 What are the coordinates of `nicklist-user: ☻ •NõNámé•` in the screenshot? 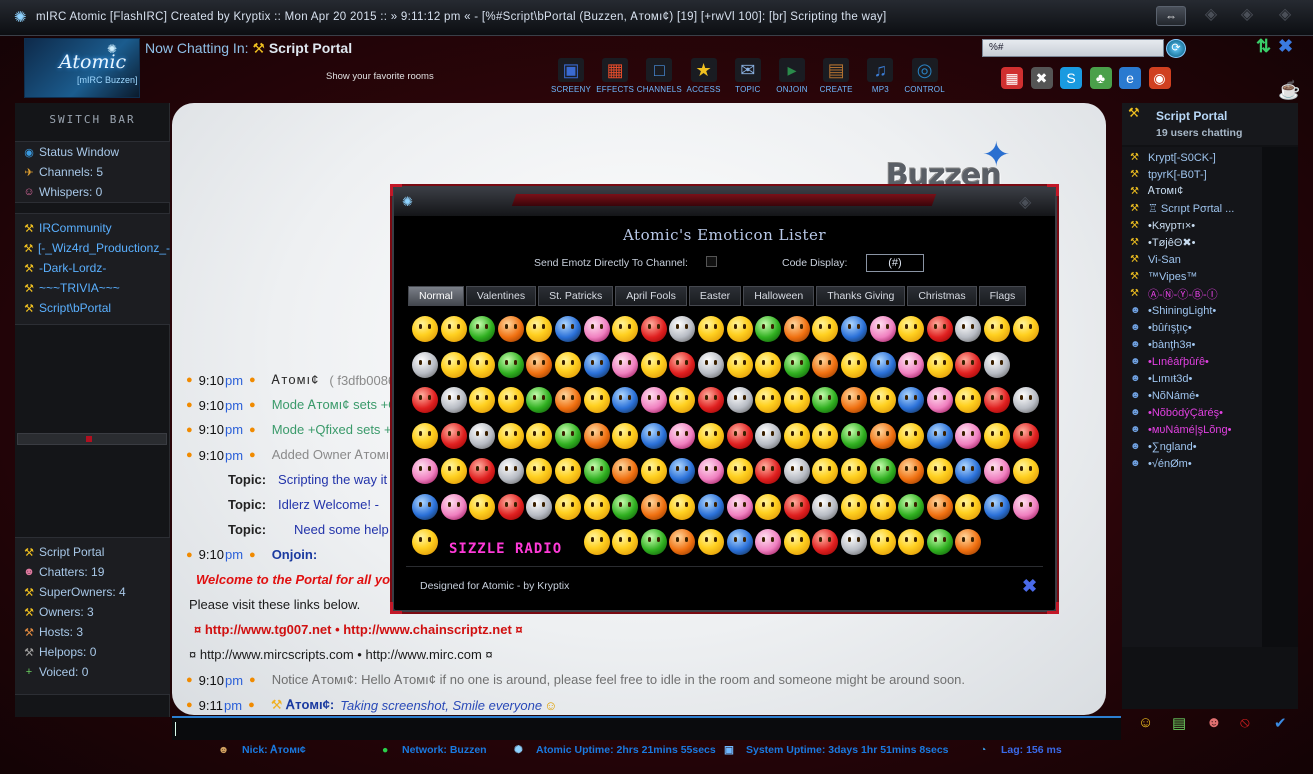 It's located at (1192, 395).